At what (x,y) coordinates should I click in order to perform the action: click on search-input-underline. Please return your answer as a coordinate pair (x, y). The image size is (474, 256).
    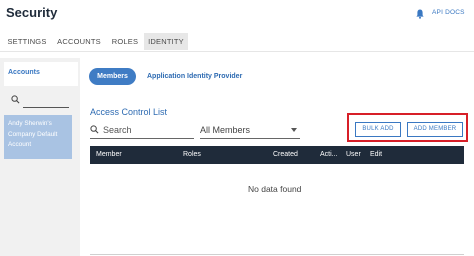
    Looking at the image, I should click on (142, 138).